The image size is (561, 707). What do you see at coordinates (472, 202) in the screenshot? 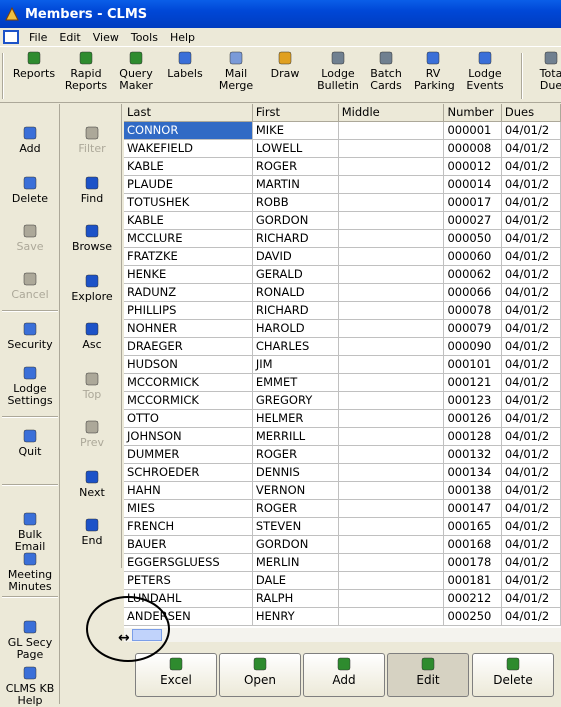
I see `cell-number: 000017` at bounding box center [472, 202].